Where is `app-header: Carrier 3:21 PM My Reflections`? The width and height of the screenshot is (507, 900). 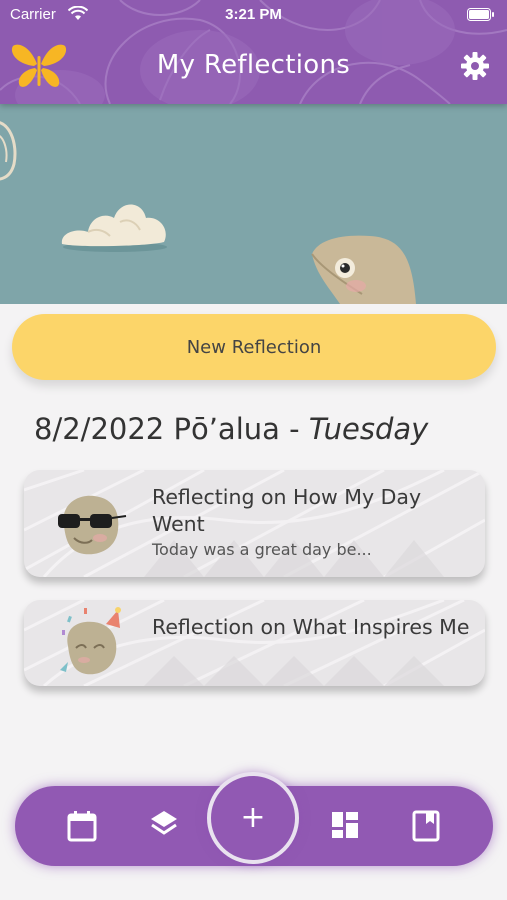 app-header: Carrier 3:21 PM My Reflections is located at coordinates (253, 52).